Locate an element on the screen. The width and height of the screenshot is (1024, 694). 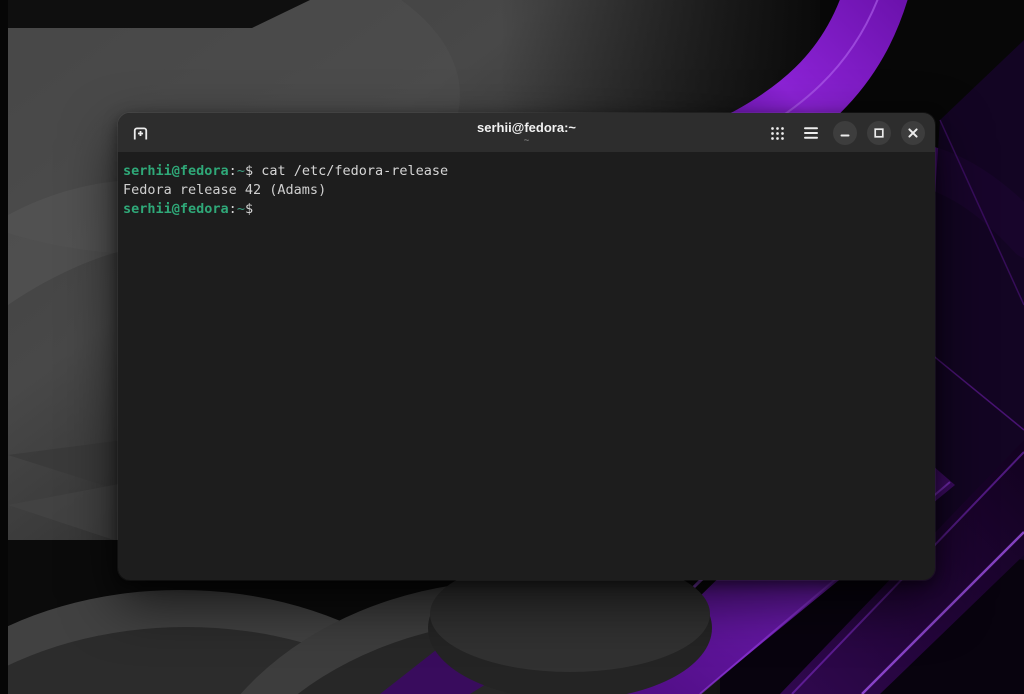
new-tab-button is located at coordinates (140, 133).